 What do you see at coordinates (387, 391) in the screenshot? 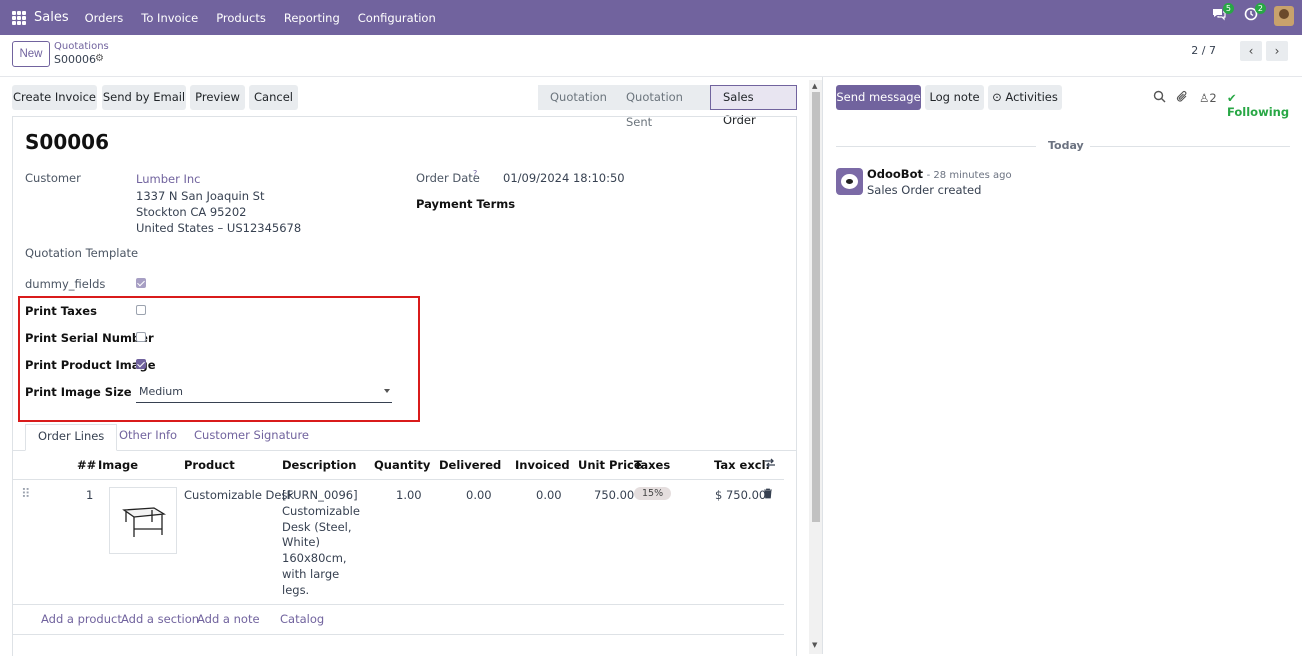
I see `caret-down-icon` at bounding box center [387, 391].